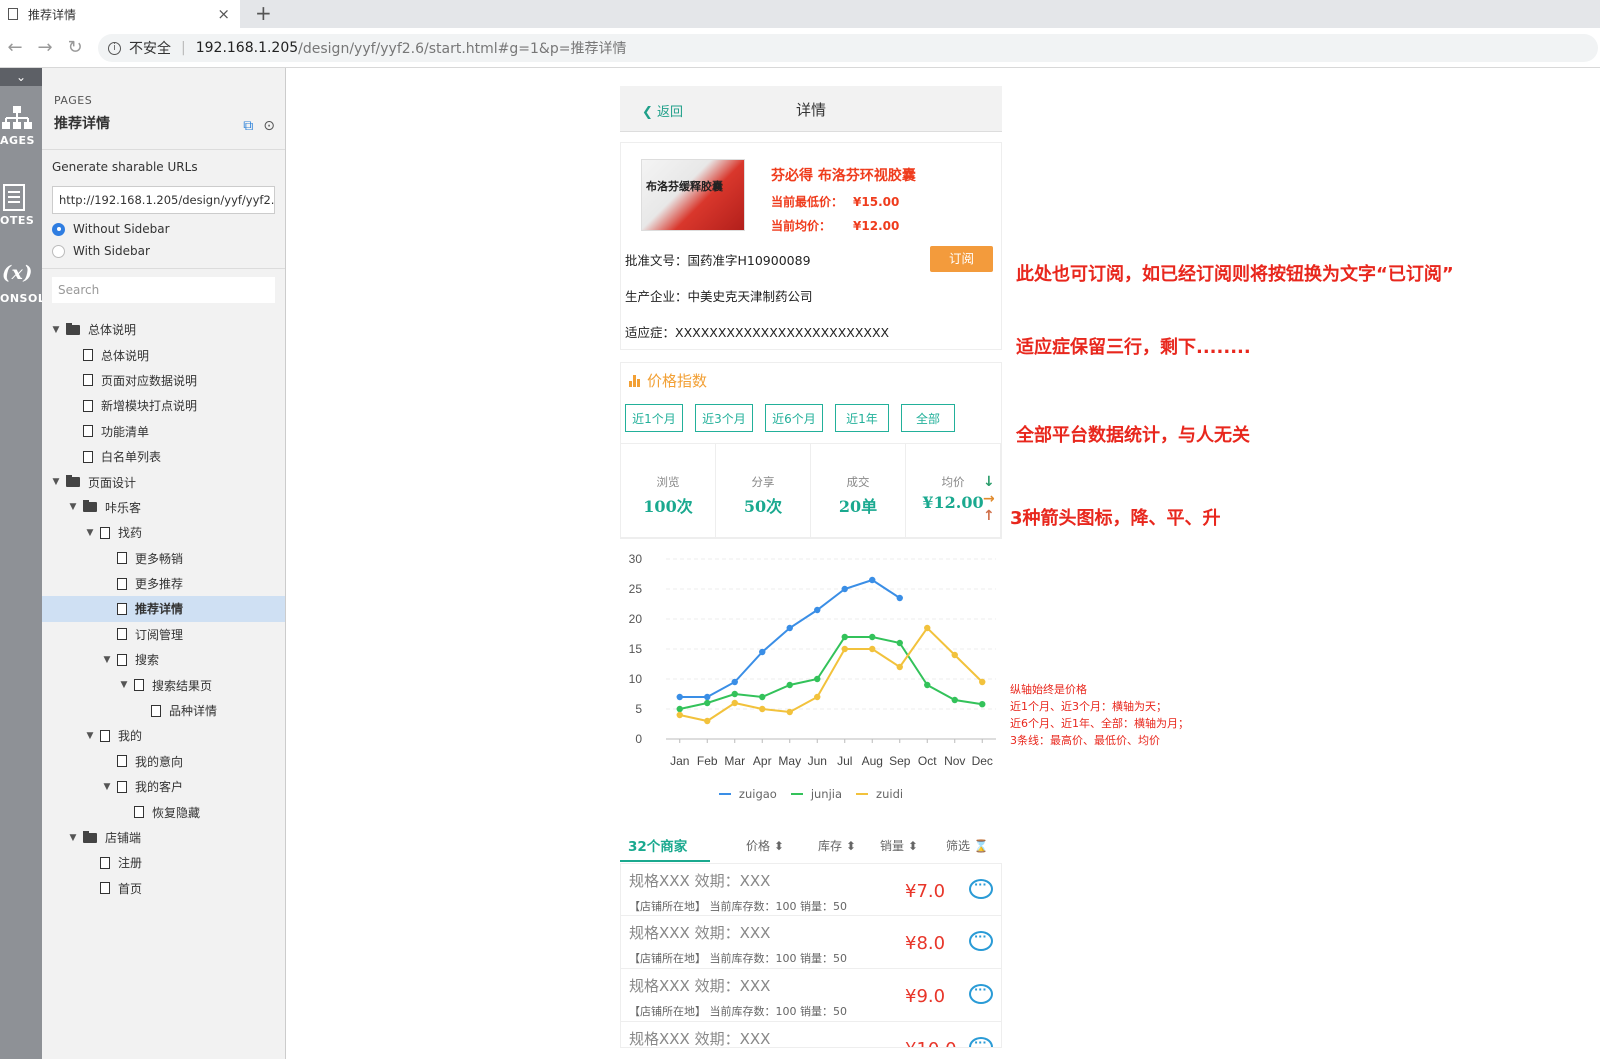  What do you see at coordinates (114, 48) in the screenshot?
I see `info-icon: i` at bounding box center [114, 48].